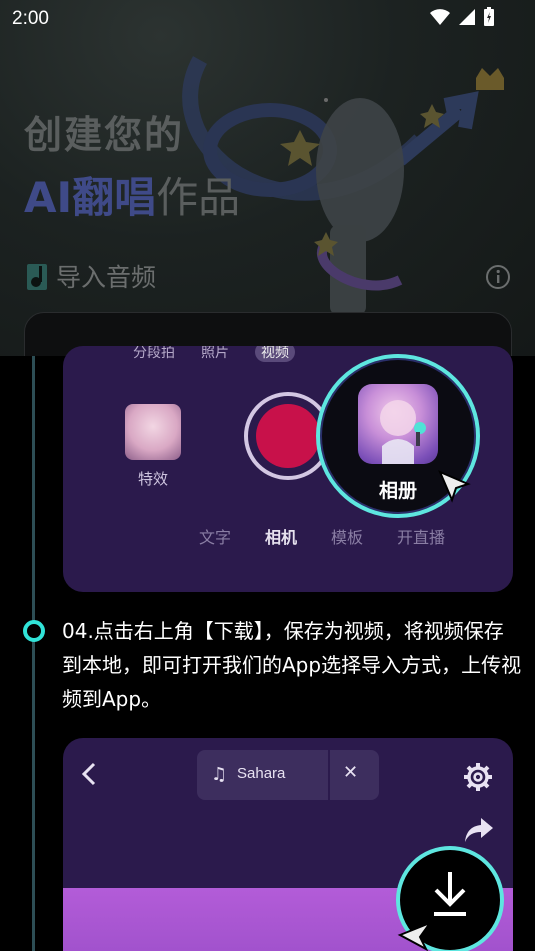  I want to click on hero-subtitle: AI翻唱作品, so click(132, 194).